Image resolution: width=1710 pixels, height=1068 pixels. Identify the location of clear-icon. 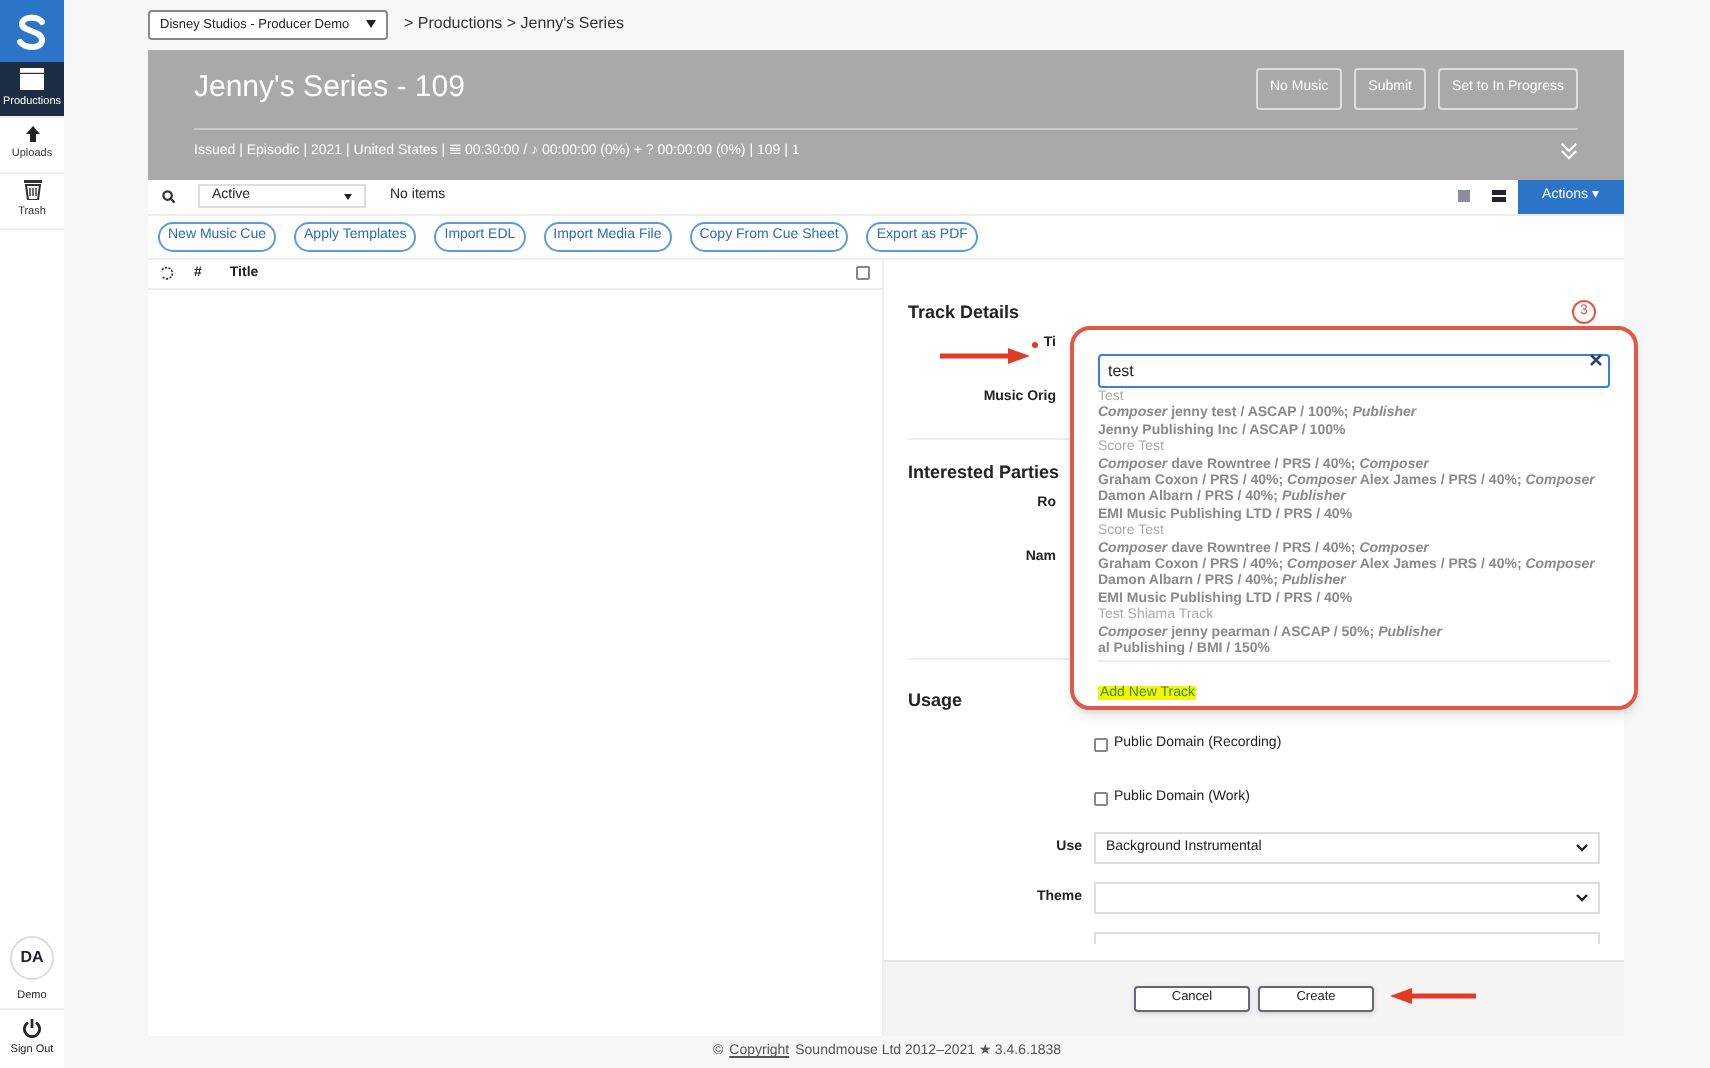
(1596, 360).